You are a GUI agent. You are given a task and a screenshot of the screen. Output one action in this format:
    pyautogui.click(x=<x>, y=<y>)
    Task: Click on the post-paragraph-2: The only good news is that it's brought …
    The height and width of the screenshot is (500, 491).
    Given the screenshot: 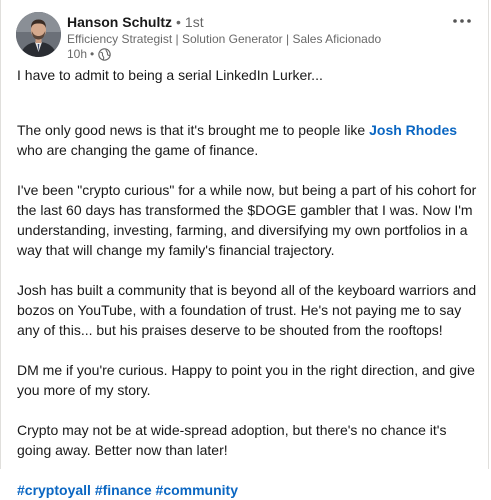 What is the action you would take?
    pyautogui.click(x=248, y=140)
    